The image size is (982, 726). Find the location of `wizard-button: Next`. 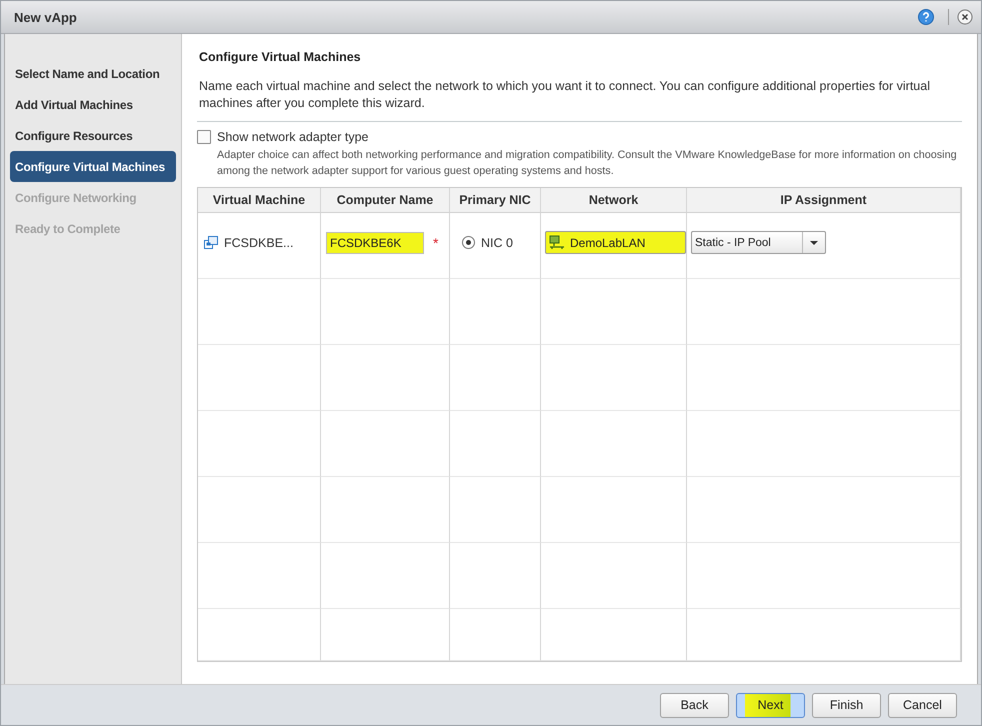

wizard-button: Next is located at coordinates (770, 705).